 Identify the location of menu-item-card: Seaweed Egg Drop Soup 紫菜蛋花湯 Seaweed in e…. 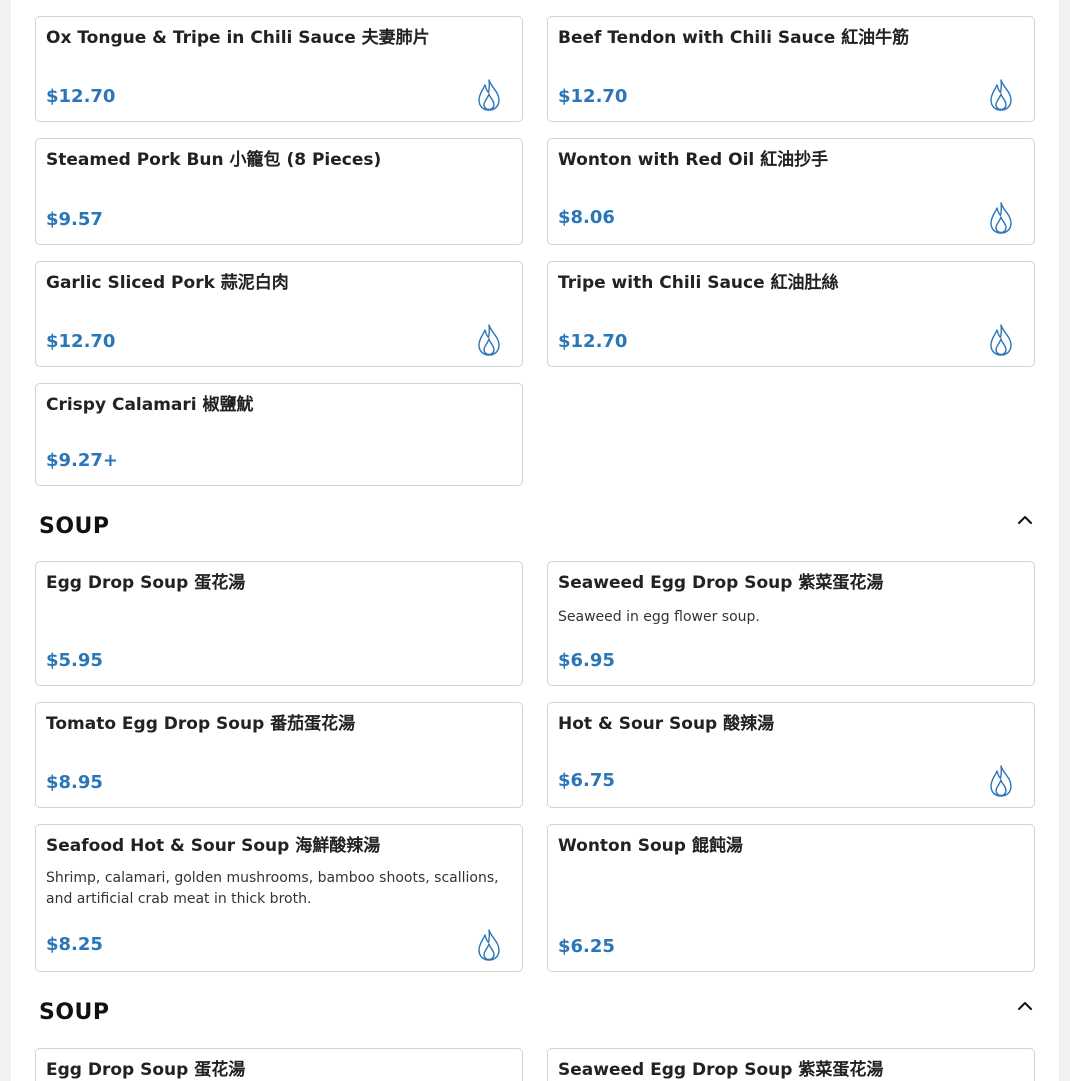
(791, 623).